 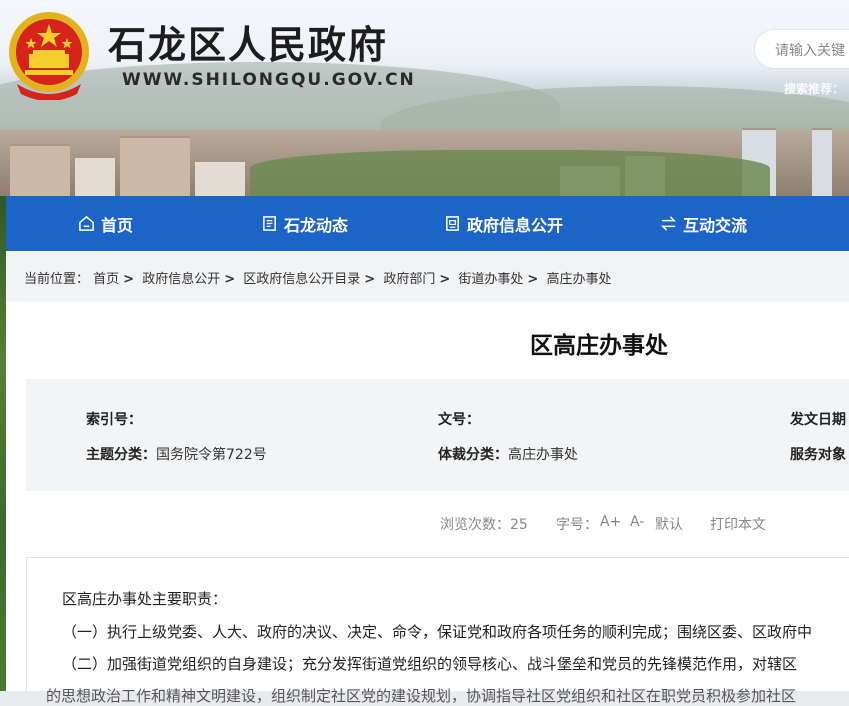 What do you see at coordinates (543, 455) in the screenshot?
I see `meta-value: 高庄办事处` at bounding box center [543, 455].